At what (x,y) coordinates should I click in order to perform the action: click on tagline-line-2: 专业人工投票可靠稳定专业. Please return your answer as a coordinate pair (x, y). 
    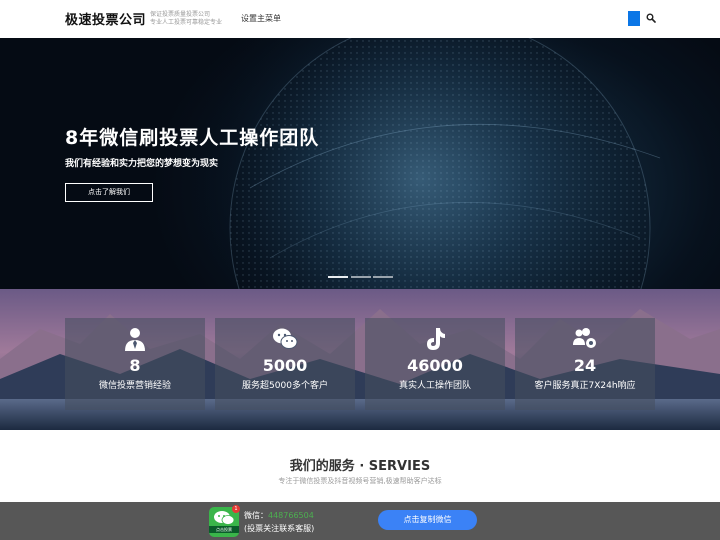
    Looking at the image, I should click on (186, 22).